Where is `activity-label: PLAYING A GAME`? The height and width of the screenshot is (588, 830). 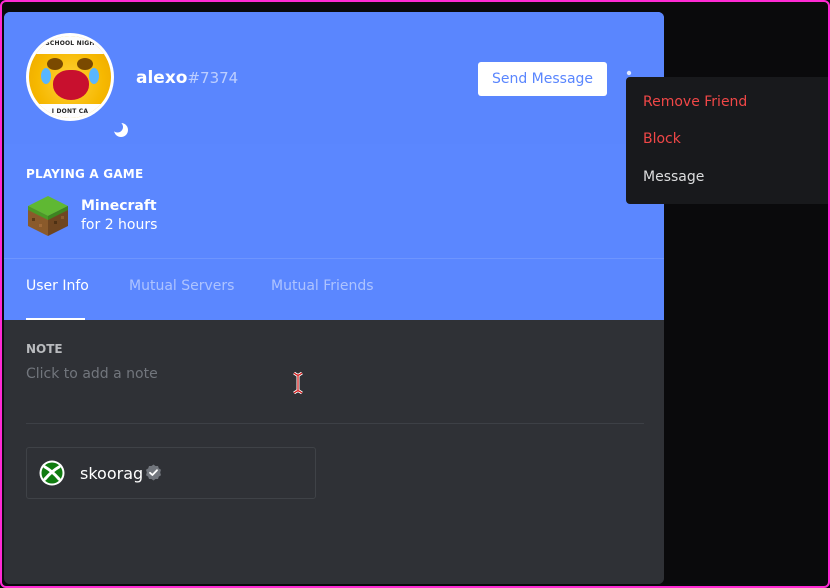 activity-label: PLAYING A GAME is located at coordinates (85, 174).